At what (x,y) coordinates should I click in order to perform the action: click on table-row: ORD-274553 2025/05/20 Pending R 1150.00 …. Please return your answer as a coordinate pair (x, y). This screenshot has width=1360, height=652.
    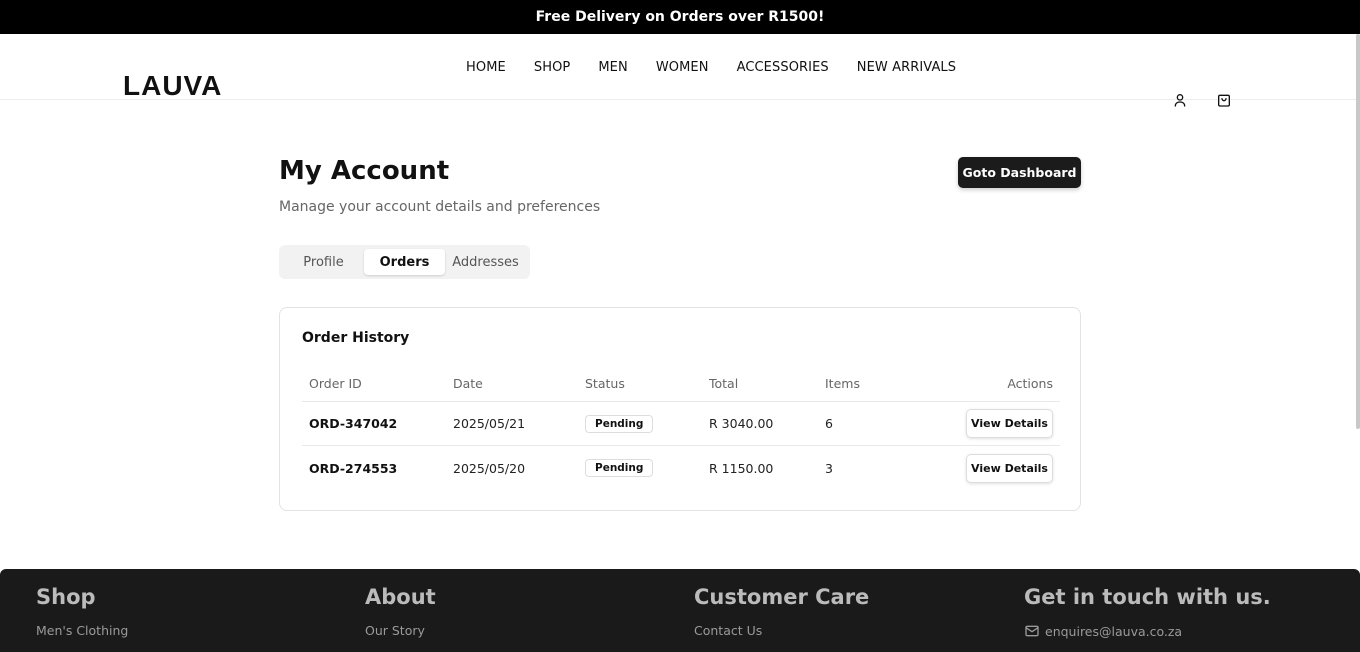
    Looking at the image, I should click on (681, 468).